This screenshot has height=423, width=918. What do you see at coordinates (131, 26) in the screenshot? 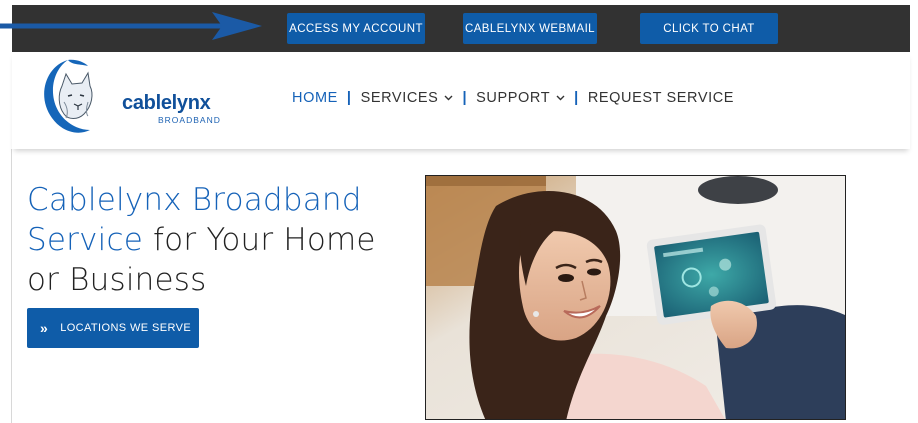
I see `callout-arrow-icon` at bounding box center [131, 26].